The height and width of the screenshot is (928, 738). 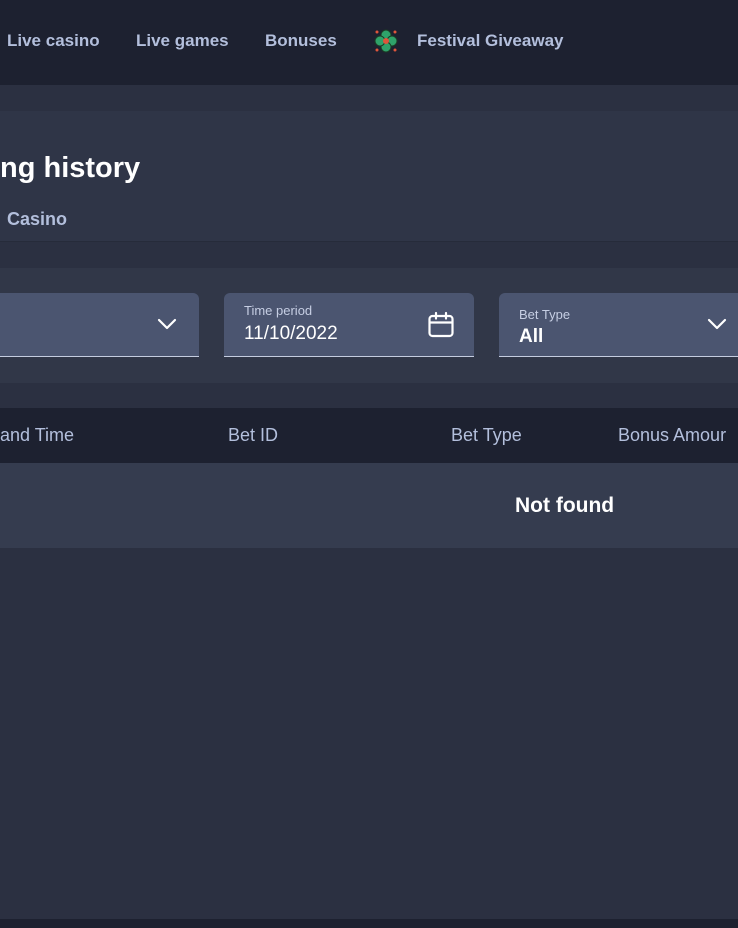 What do you see at coordinates (369, 505) in the screenshot?
I see `table-body` at bounding box center [369, 505].